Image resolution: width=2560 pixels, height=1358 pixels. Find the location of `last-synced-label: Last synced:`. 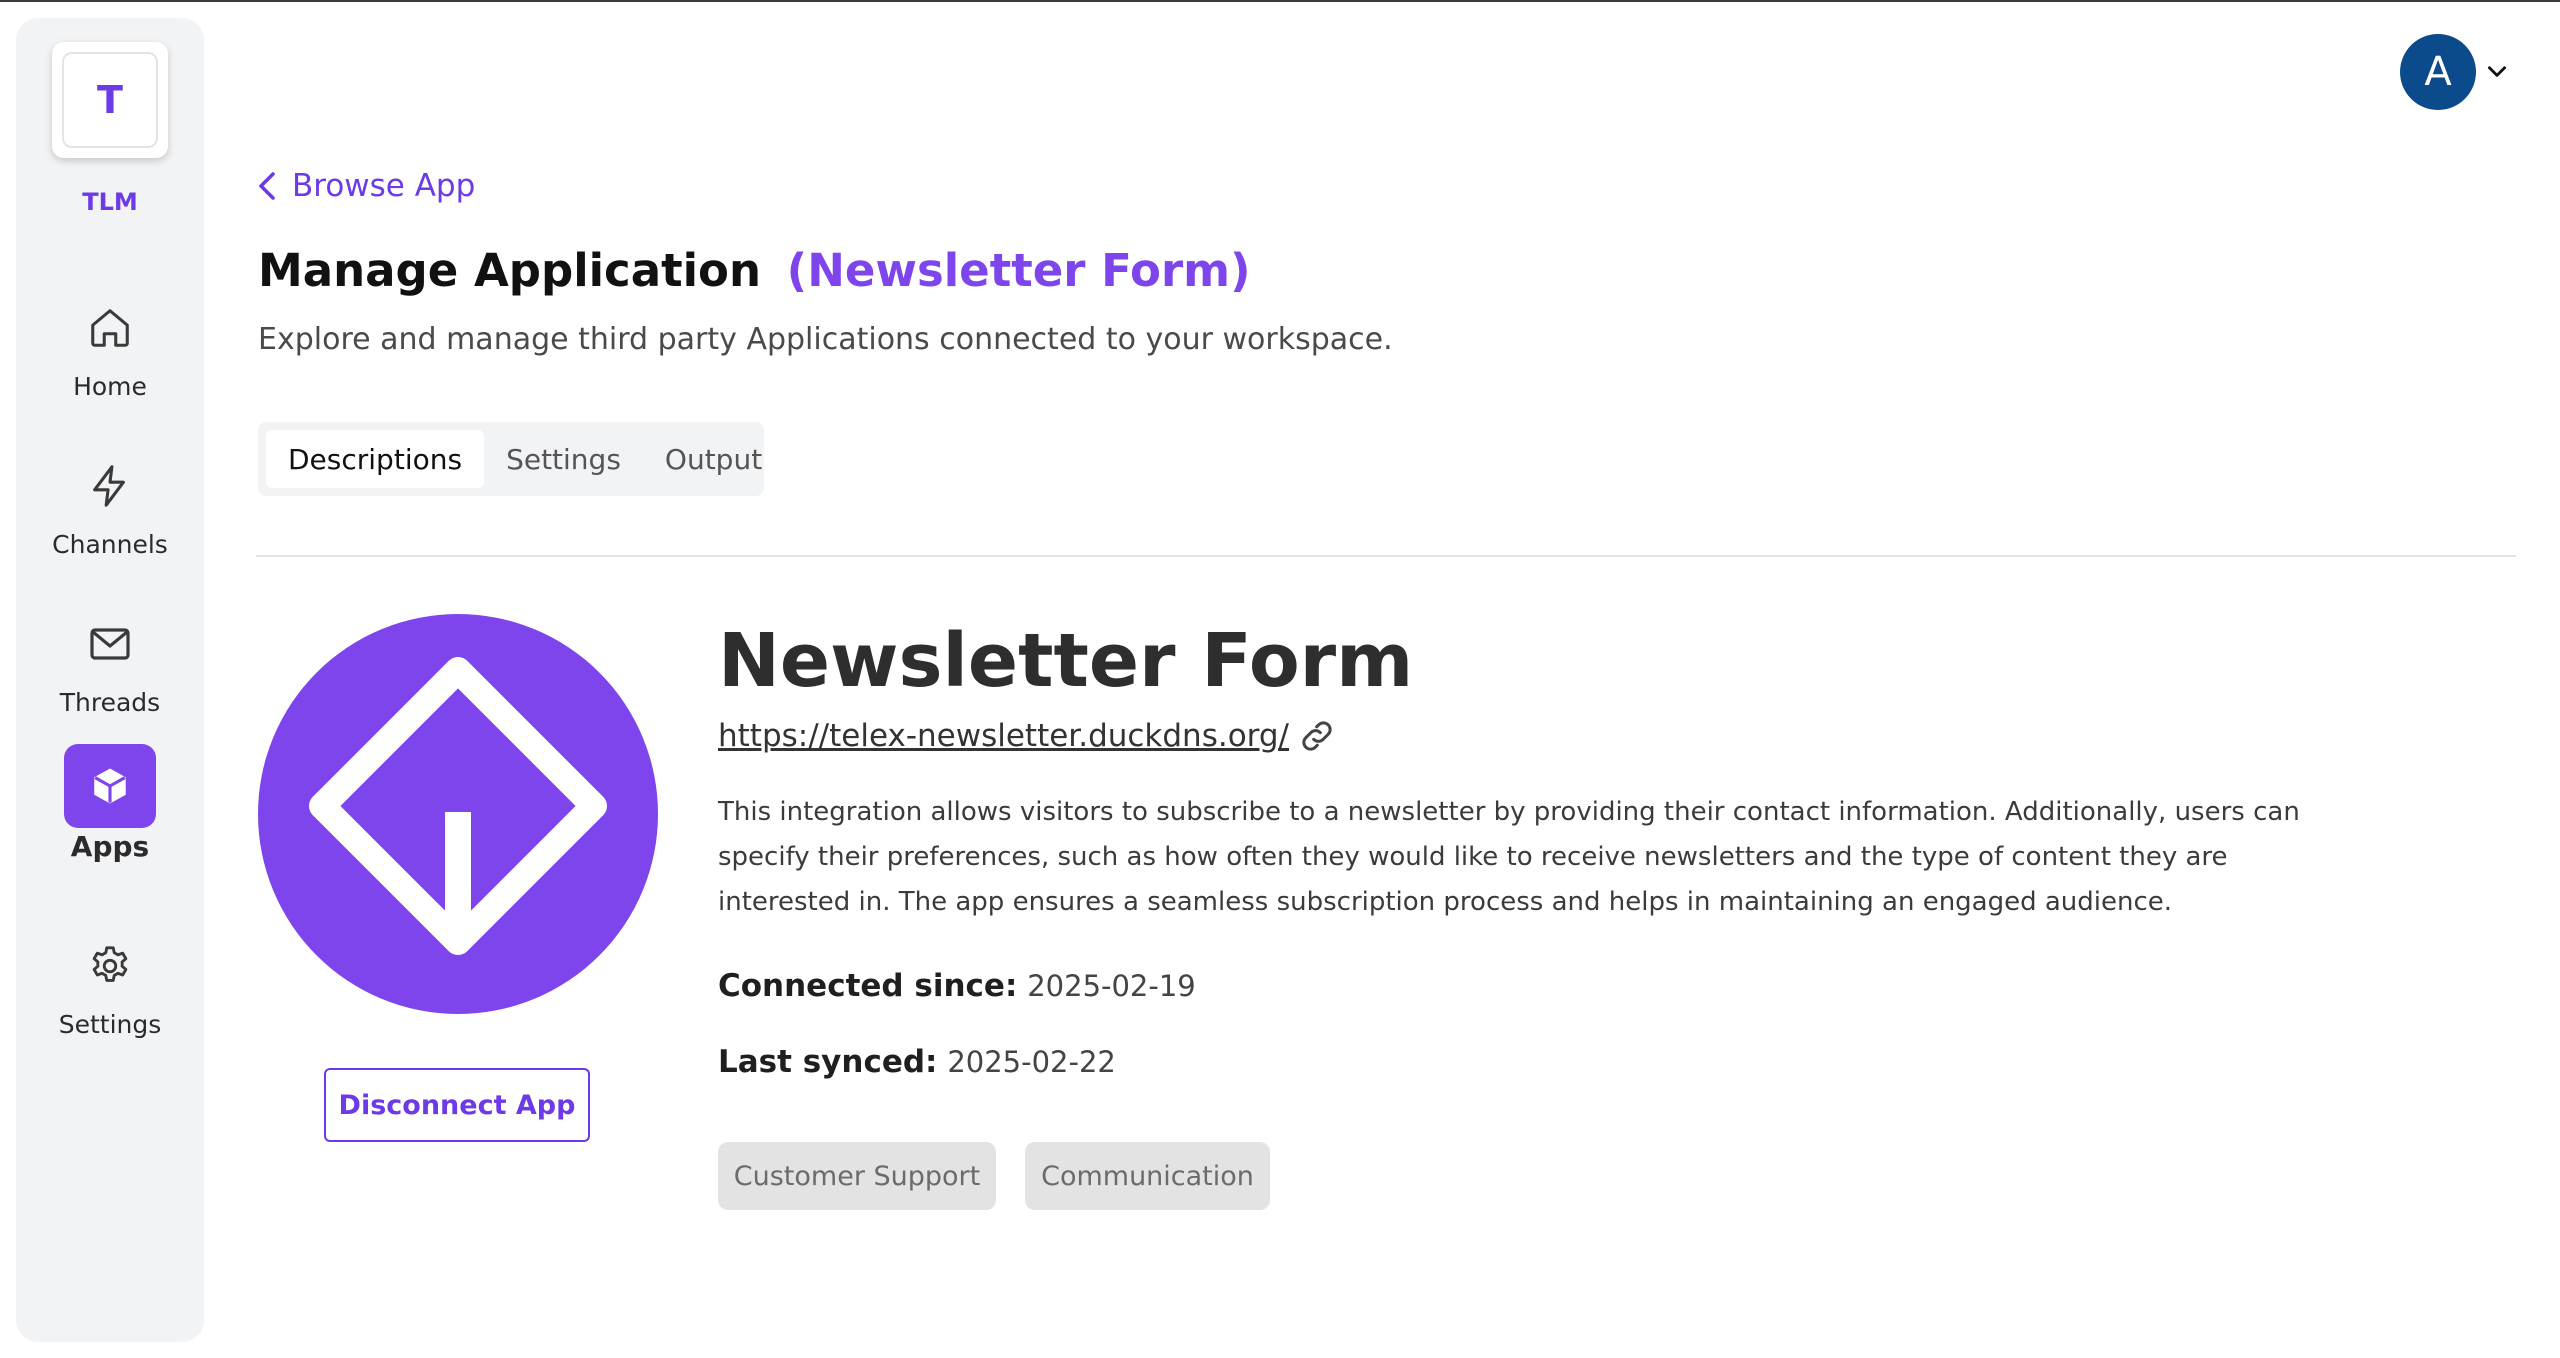

last-synced-label: Last synced: is located at coordinates (828, 1062).